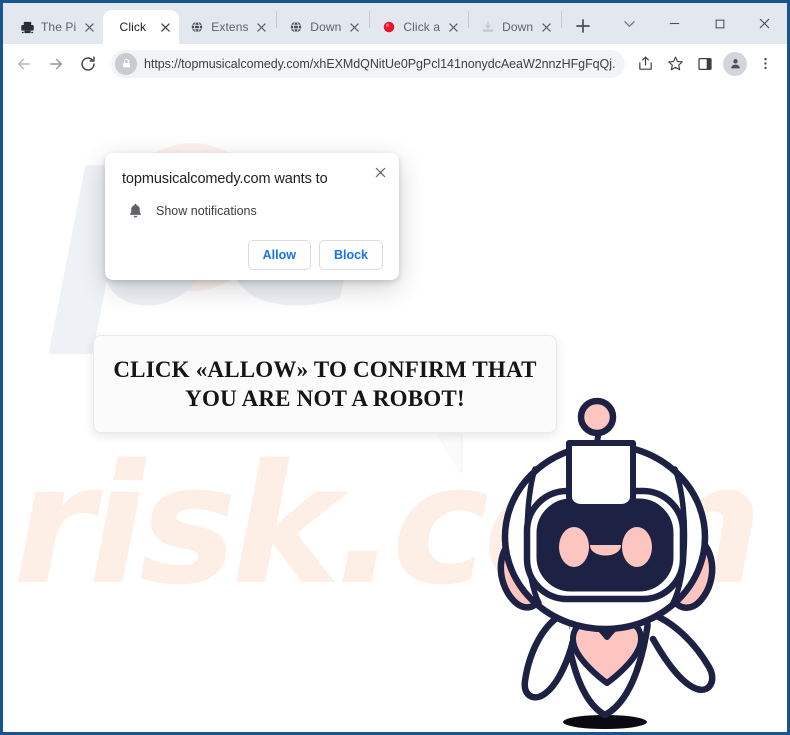 Image resolution: width=790 pixels, height=735 pixels. Describe the element at coordinates (325, 369) in the screenshot. I see `bubble-line-1: CLICK «ALLOW» TO CONFIRM THAT` at that location.